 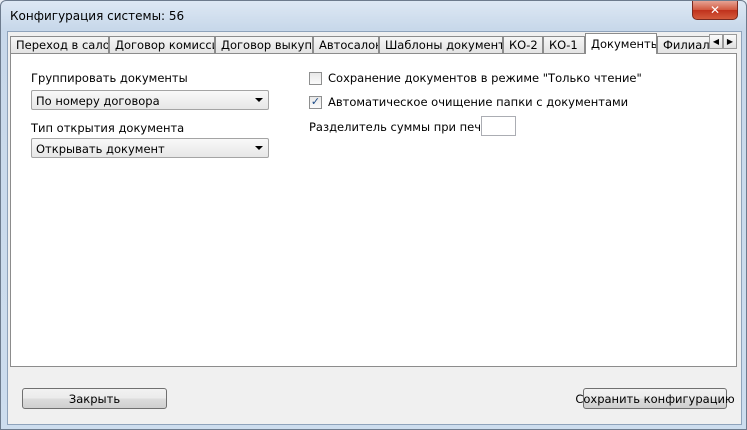 I want to click on autoclean-checkbox: ✓, so click(x=315, y=102).